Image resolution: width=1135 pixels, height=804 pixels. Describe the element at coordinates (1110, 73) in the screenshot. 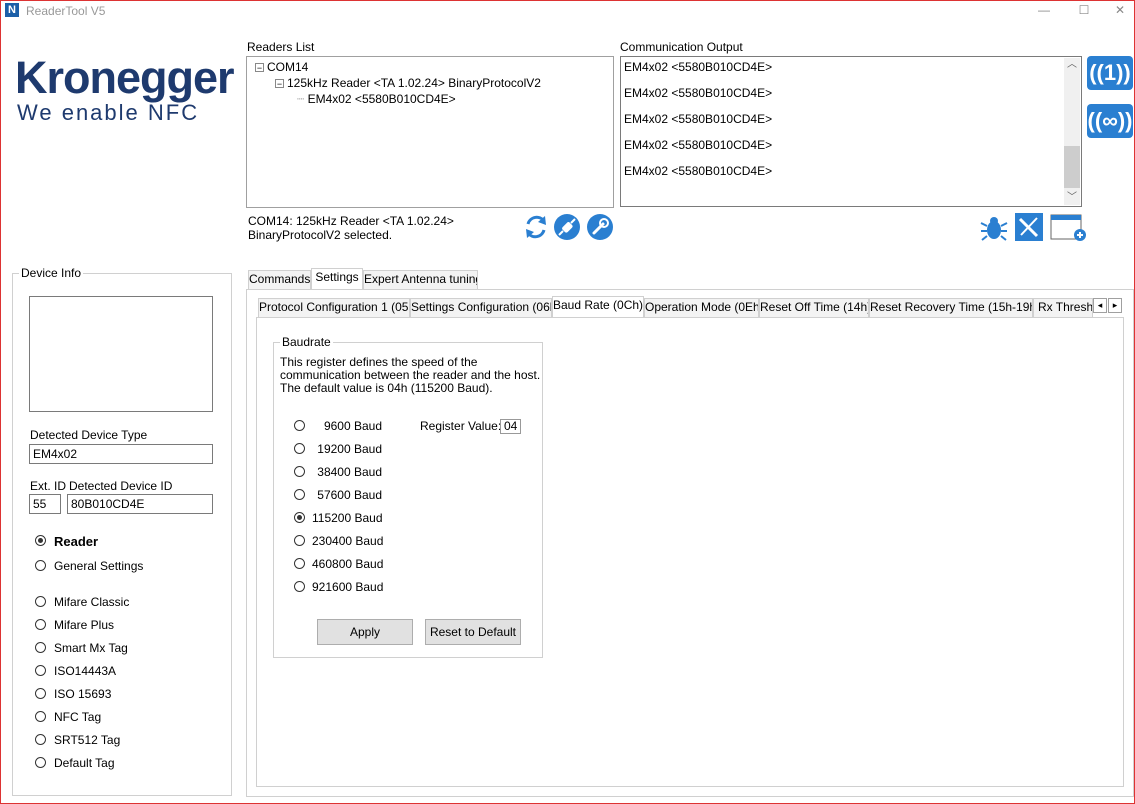

I see `single-read-button: ((1))` at that location.